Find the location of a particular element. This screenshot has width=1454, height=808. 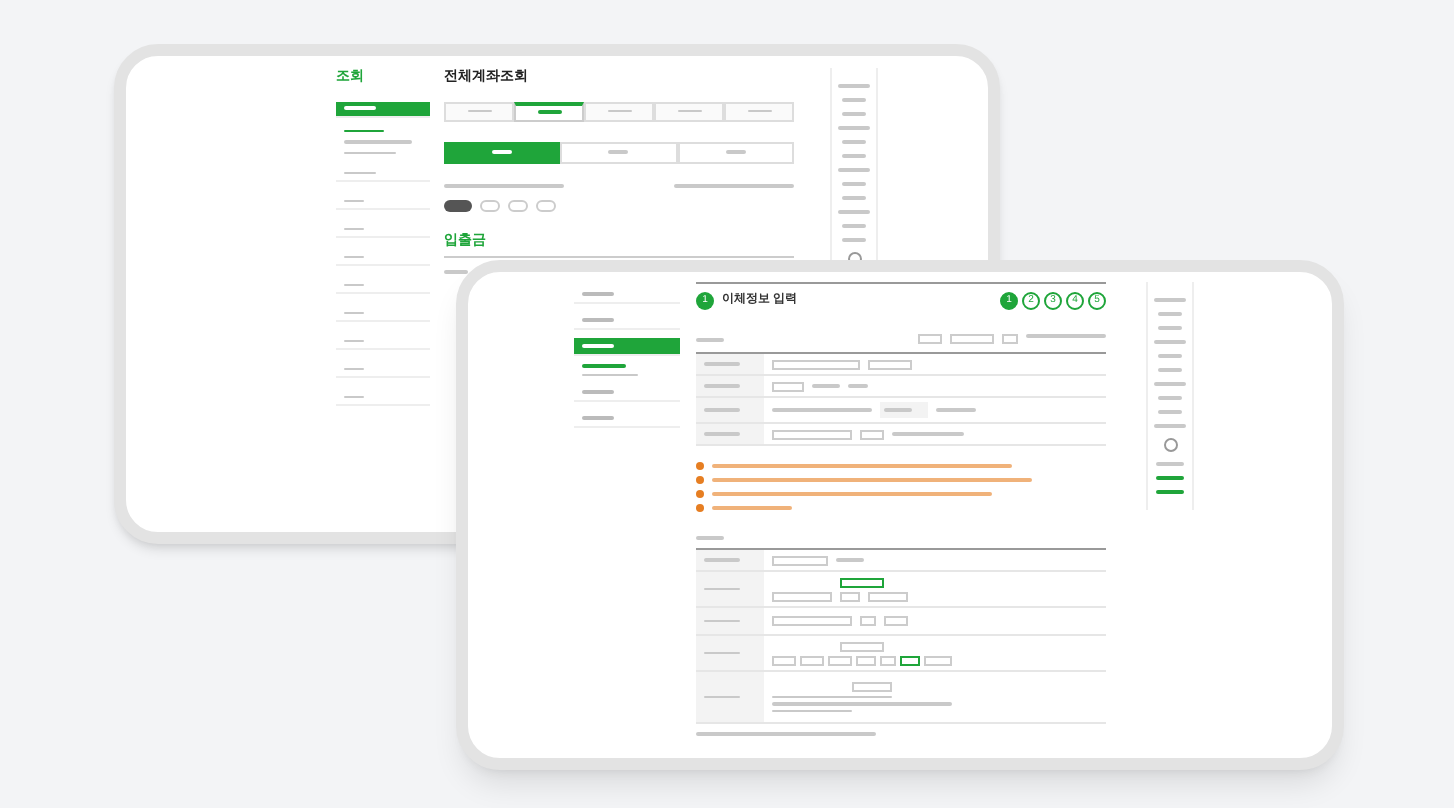

headset-icon is located at coordinates (1170, 445).